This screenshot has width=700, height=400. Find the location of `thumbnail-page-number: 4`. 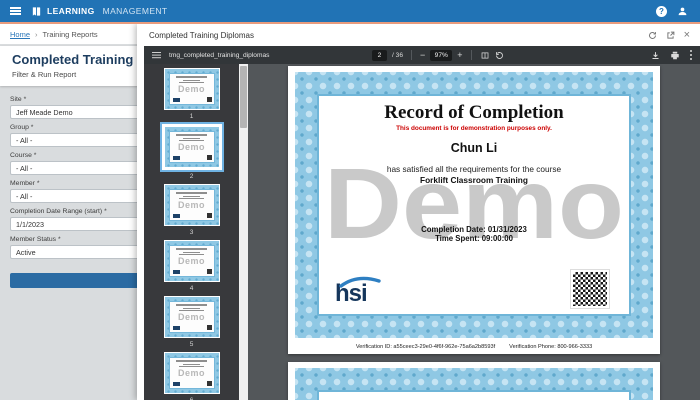

thumbnail-page-number: 4 is located at coordinates (191, 288).